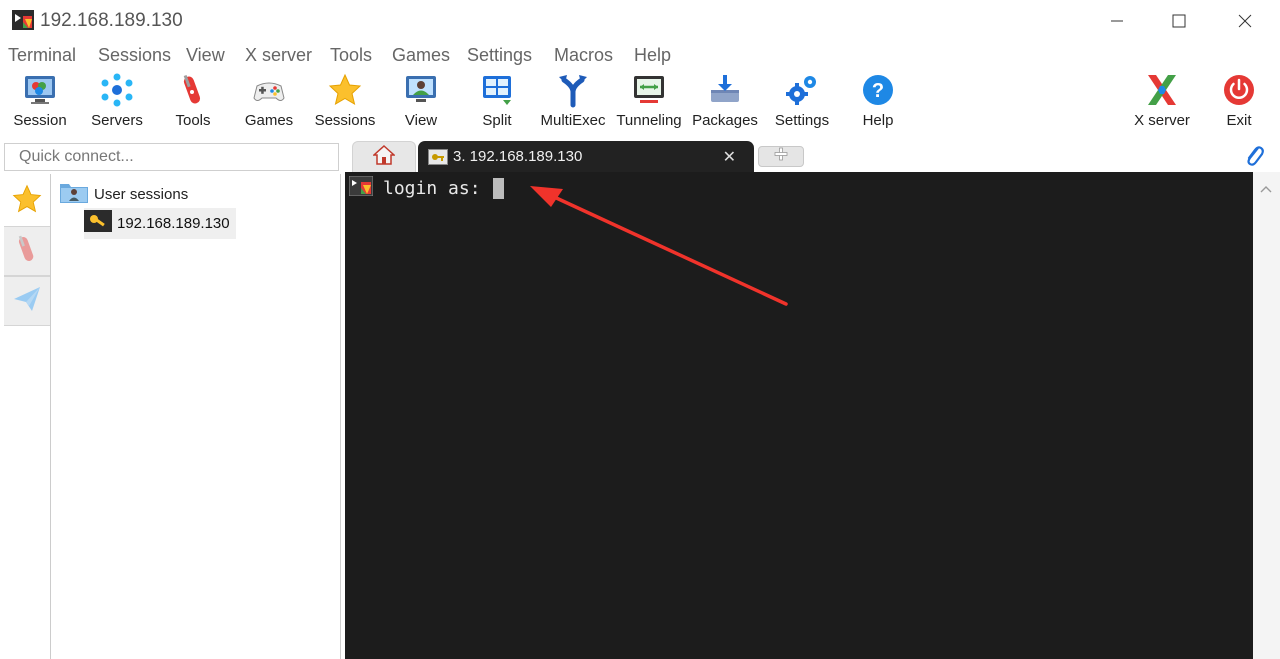 The image size is (1280, 659). What do you see at coordinates (497, 90) in the screenshot?
I see `split-icon` at bounding box center [497, 90].